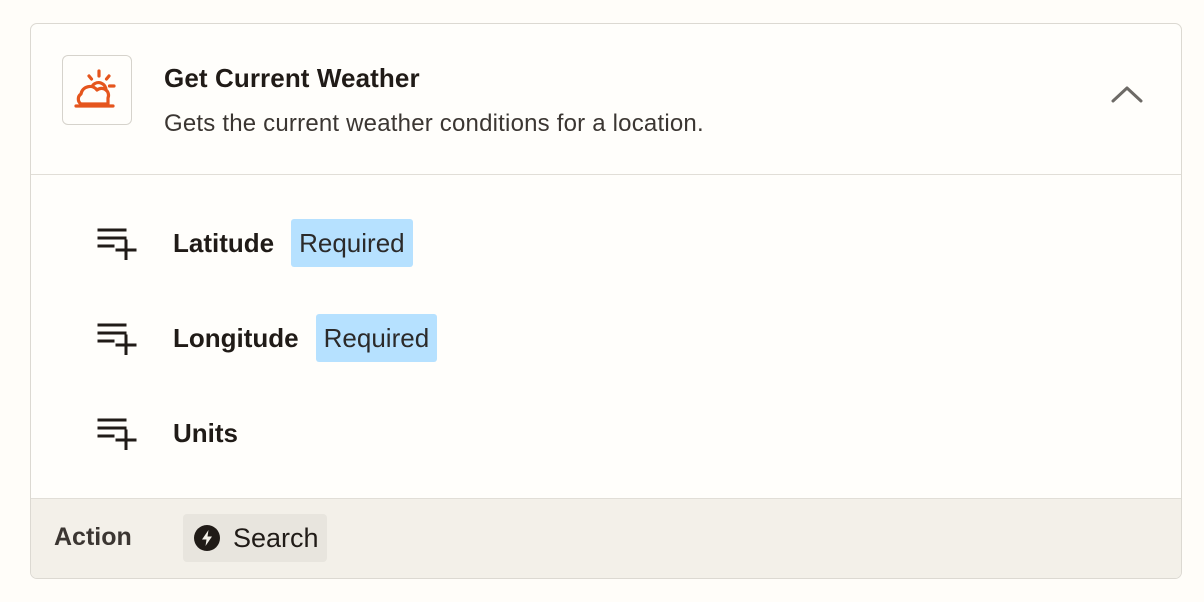  I want to click on field-row-latitude: Latitude Required, so click(255, 243).